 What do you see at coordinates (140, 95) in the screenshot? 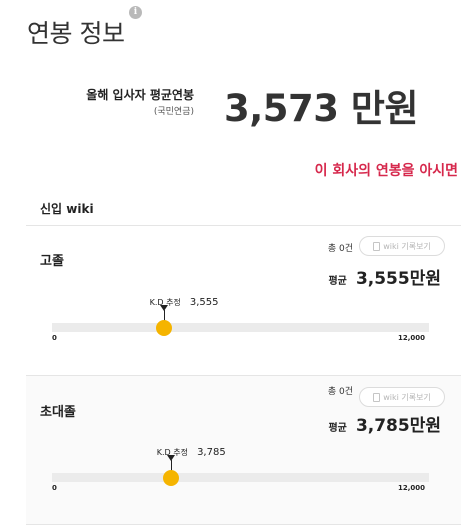
I see `salary-label-main: 올해 입사자 평균연봉` at bounding box center [140, 95].